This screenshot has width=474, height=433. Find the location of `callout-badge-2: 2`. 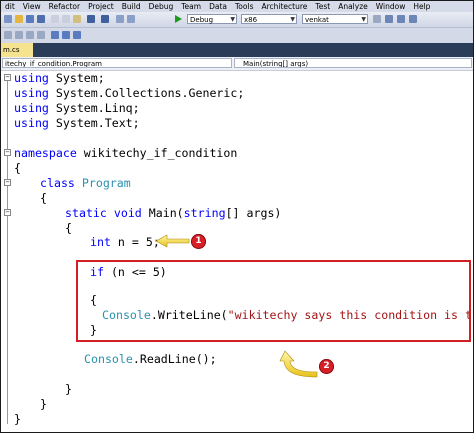

callout-badge-2: 2 is located at coordinates (326, 366).